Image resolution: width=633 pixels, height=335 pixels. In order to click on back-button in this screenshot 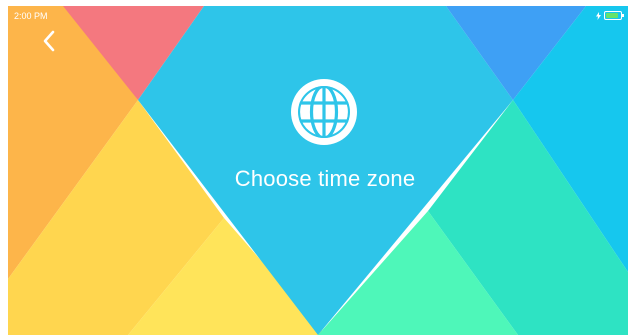, I will do `click(49, 41)`.